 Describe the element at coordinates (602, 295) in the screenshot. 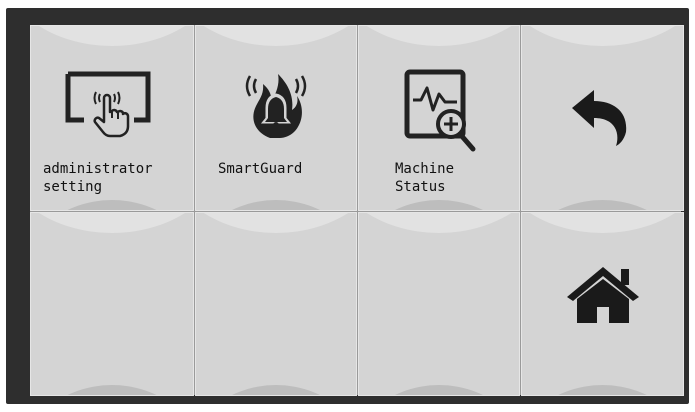

I see `home-icon` at that location.